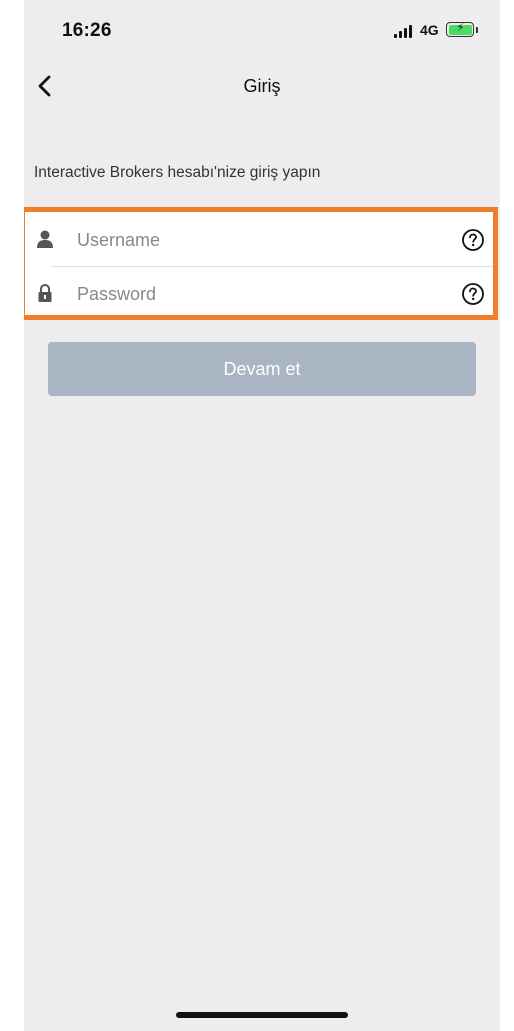  Describe the element at coordinates (429, 30) in the screenshot. I see `network-type: 4G` at that location.